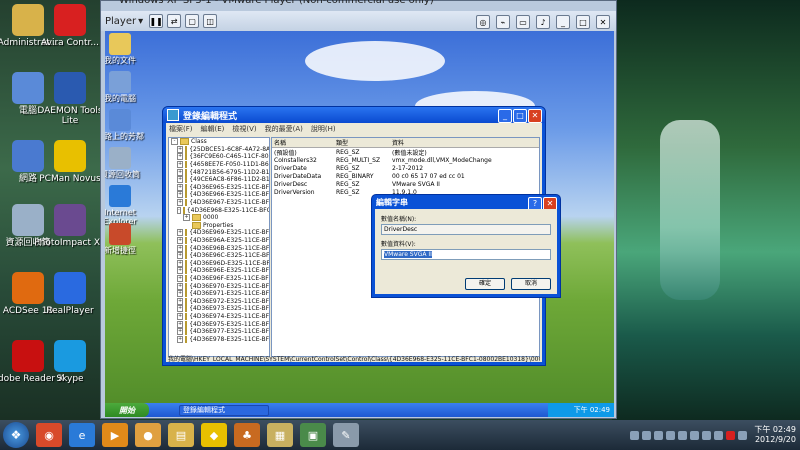 The width and height of the screenshot is (800, 450). What do you see at coordinates (219, 263) in the screenshot?
I see `tree-node: + {4D36E96D-E325-11CE-BFC` at bounding box center [219, 263].